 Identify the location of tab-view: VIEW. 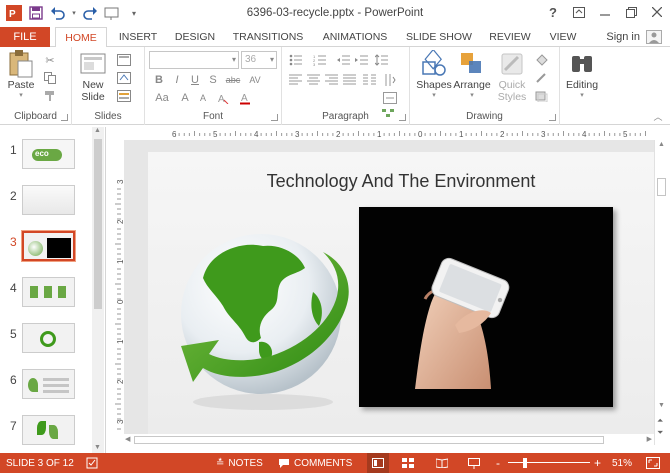
(563, 37).